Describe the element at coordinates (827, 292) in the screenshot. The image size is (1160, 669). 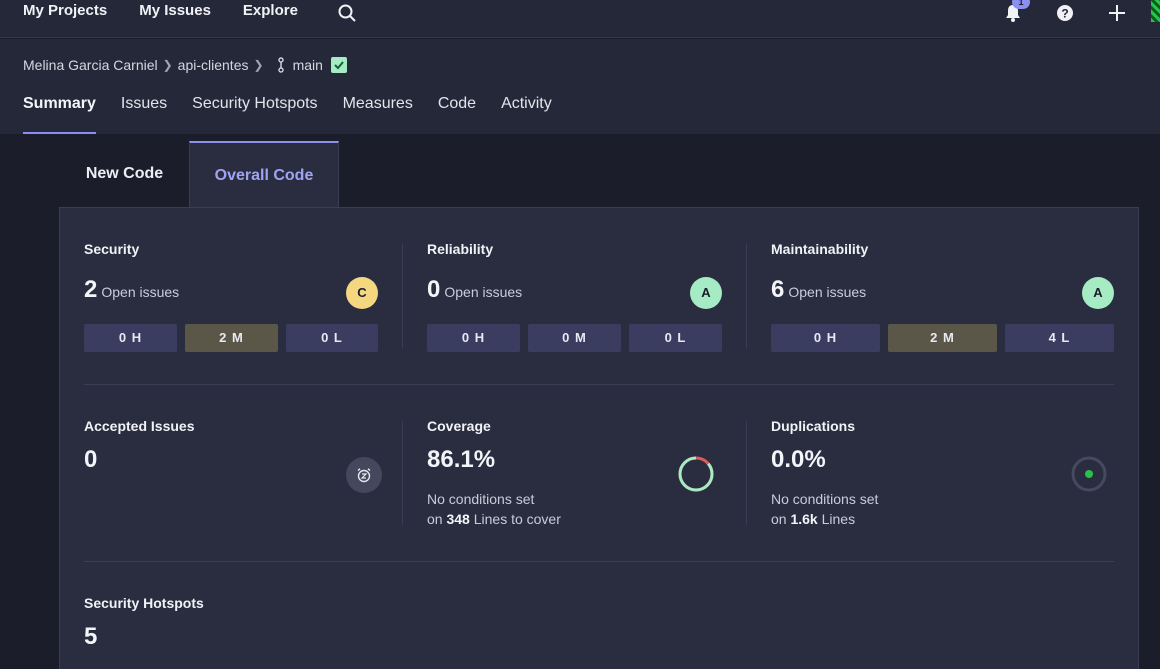
I see `maintainability-open-label: Open issues` at that location.